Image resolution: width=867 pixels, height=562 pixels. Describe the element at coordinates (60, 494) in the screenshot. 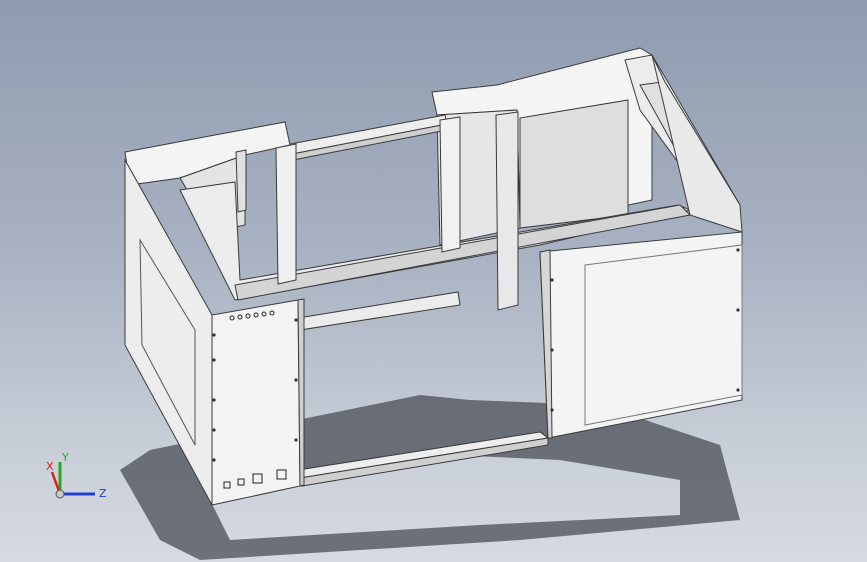

I see `triad-origin` at that location.